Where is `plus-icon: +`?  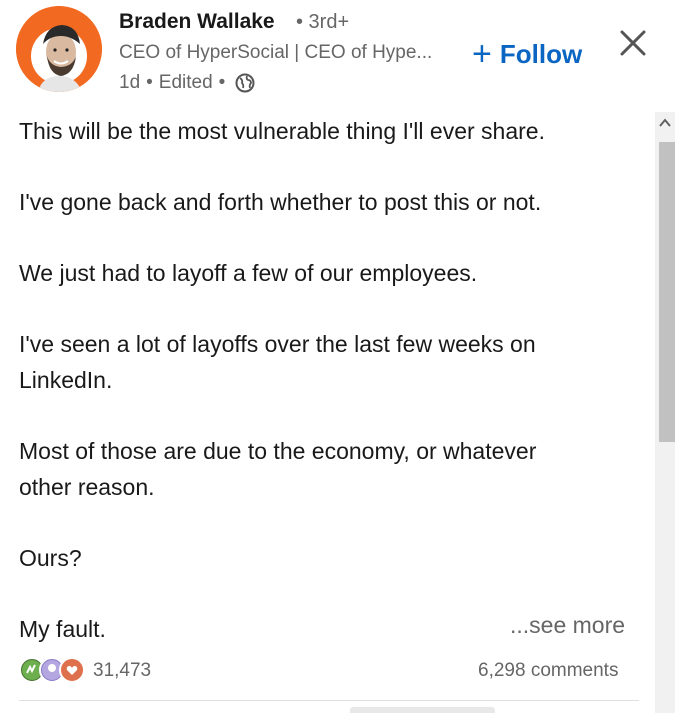 plus-icon: + is located at coordinates (482, 54).